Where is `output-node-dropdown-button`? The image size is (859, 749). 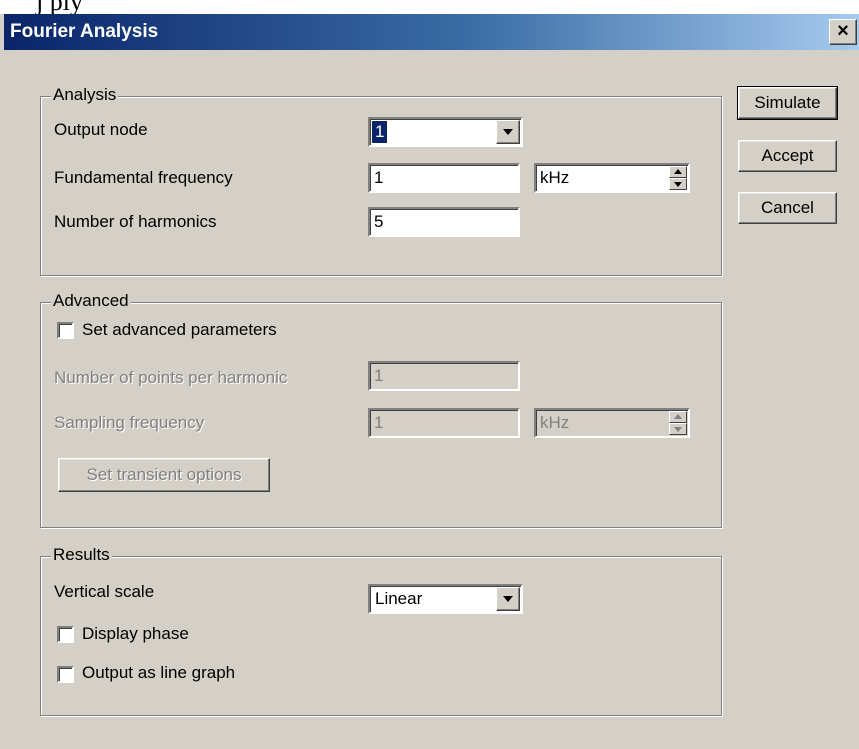 output-node-dropdown-button is located at coordinates (508, 132).